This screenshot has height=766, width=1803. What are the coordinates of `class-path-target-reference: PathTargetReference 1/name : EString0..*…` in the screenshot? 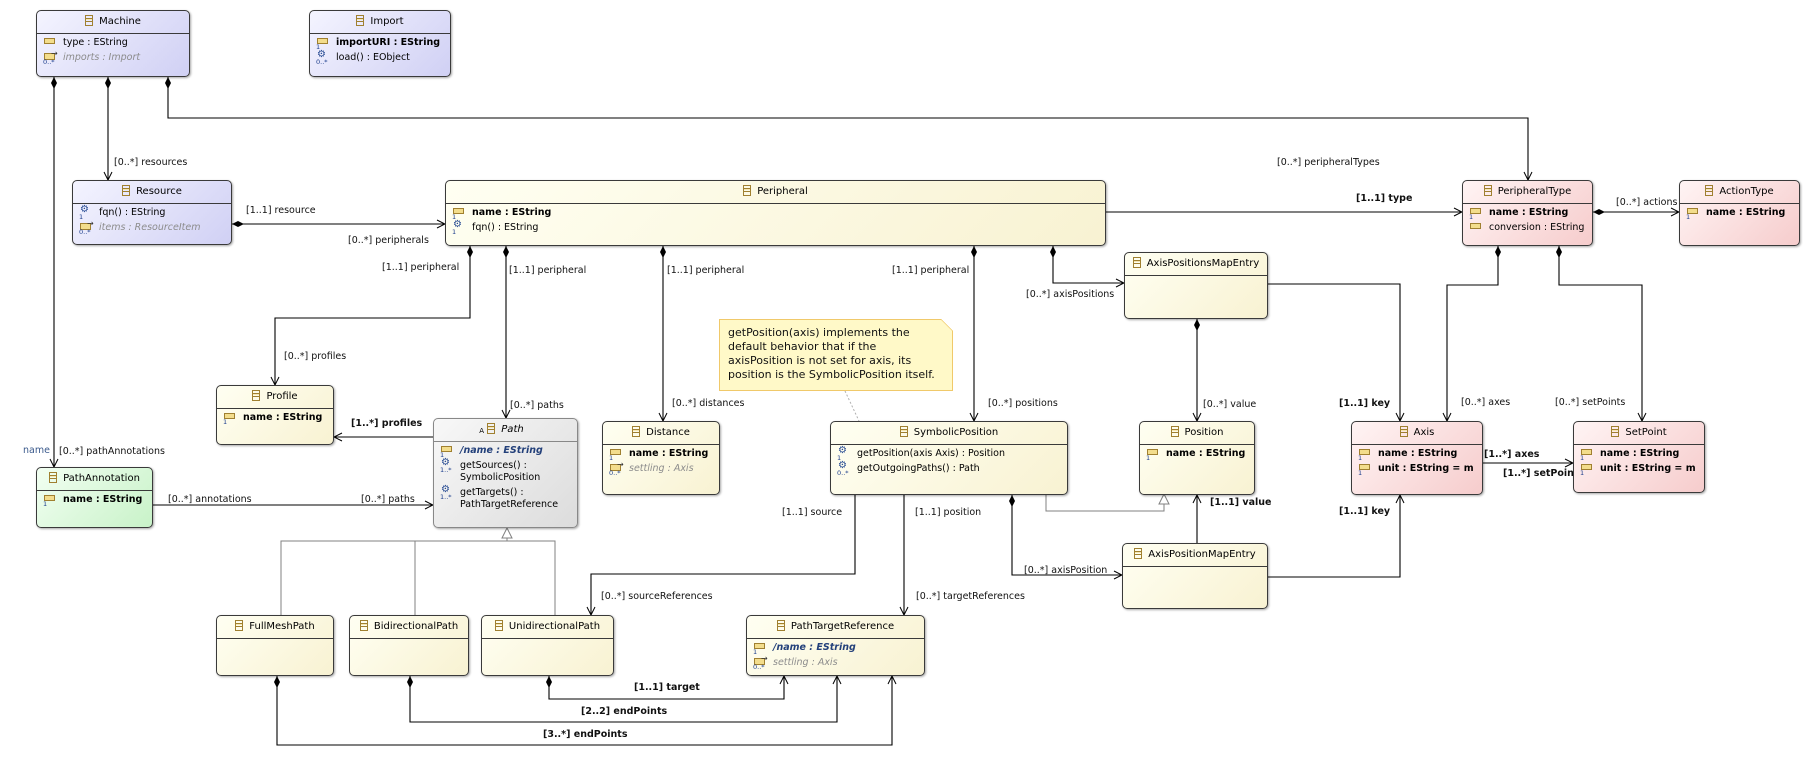 It's located at (835, 645).